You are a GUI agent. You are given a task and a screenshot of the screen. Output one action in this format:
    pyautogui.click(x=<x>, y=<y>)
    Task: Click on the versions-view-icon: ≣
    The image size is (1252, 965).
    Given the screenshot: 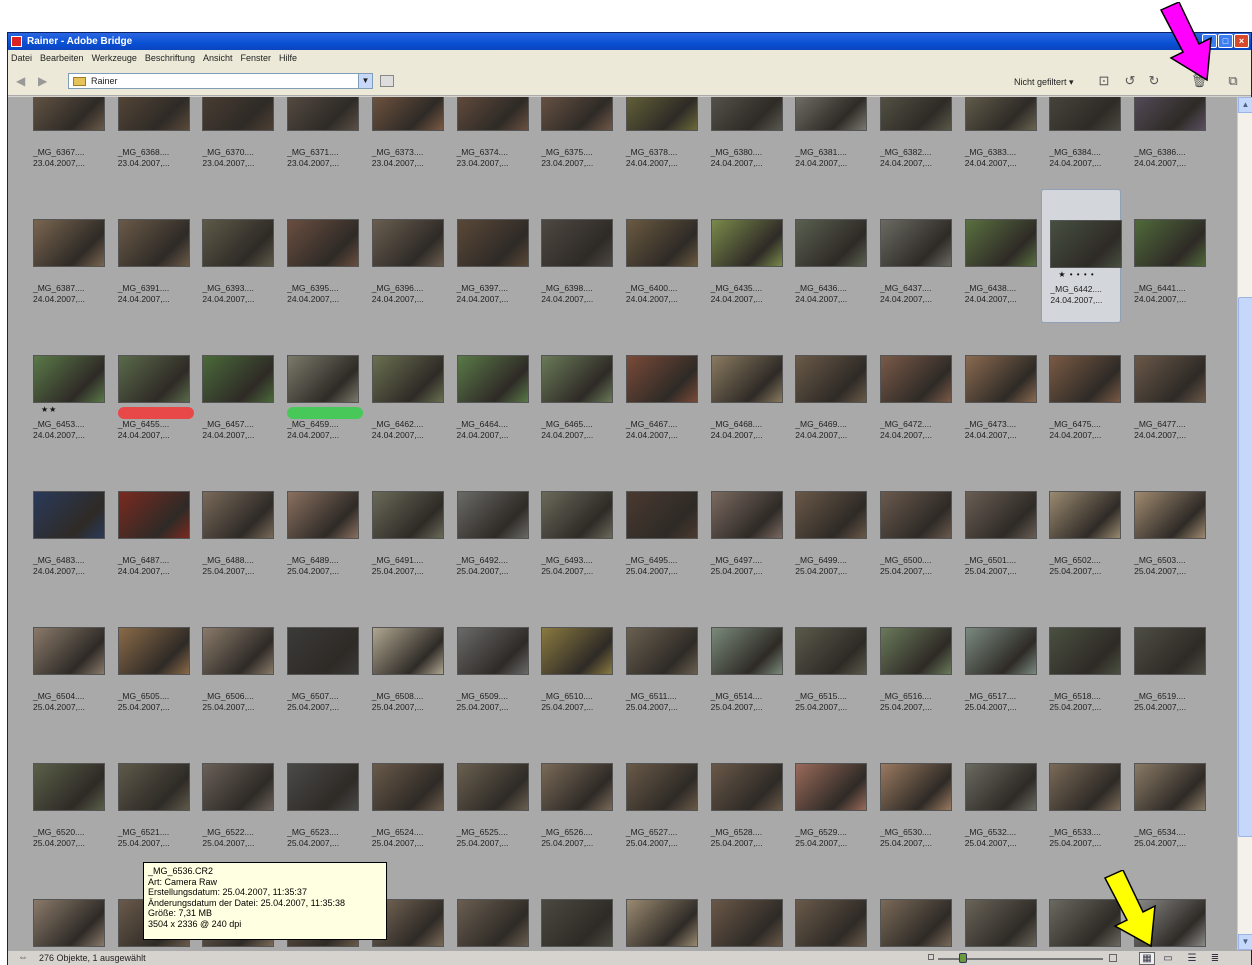 What is the action you would take?
    pyautogui.click(x=1215, y=958)
    